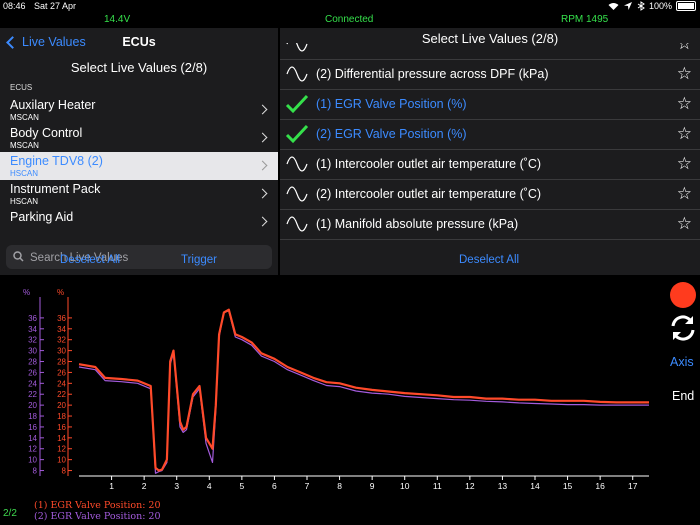 The height and width of the screenshot is (525, 700). Describe the element at coordinates (682, 362) in the screenshot. I see `axis-button: Axis` at that location.